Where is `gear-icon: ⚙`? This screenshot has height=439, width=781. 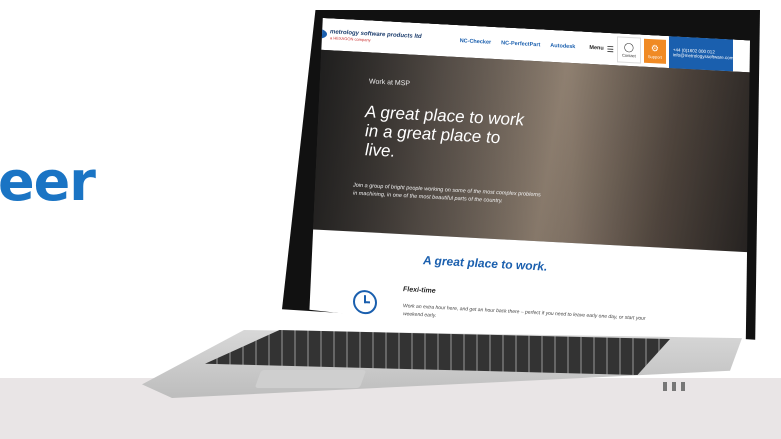
gear-icon: ⚙ is located at coordinates (654, 48).